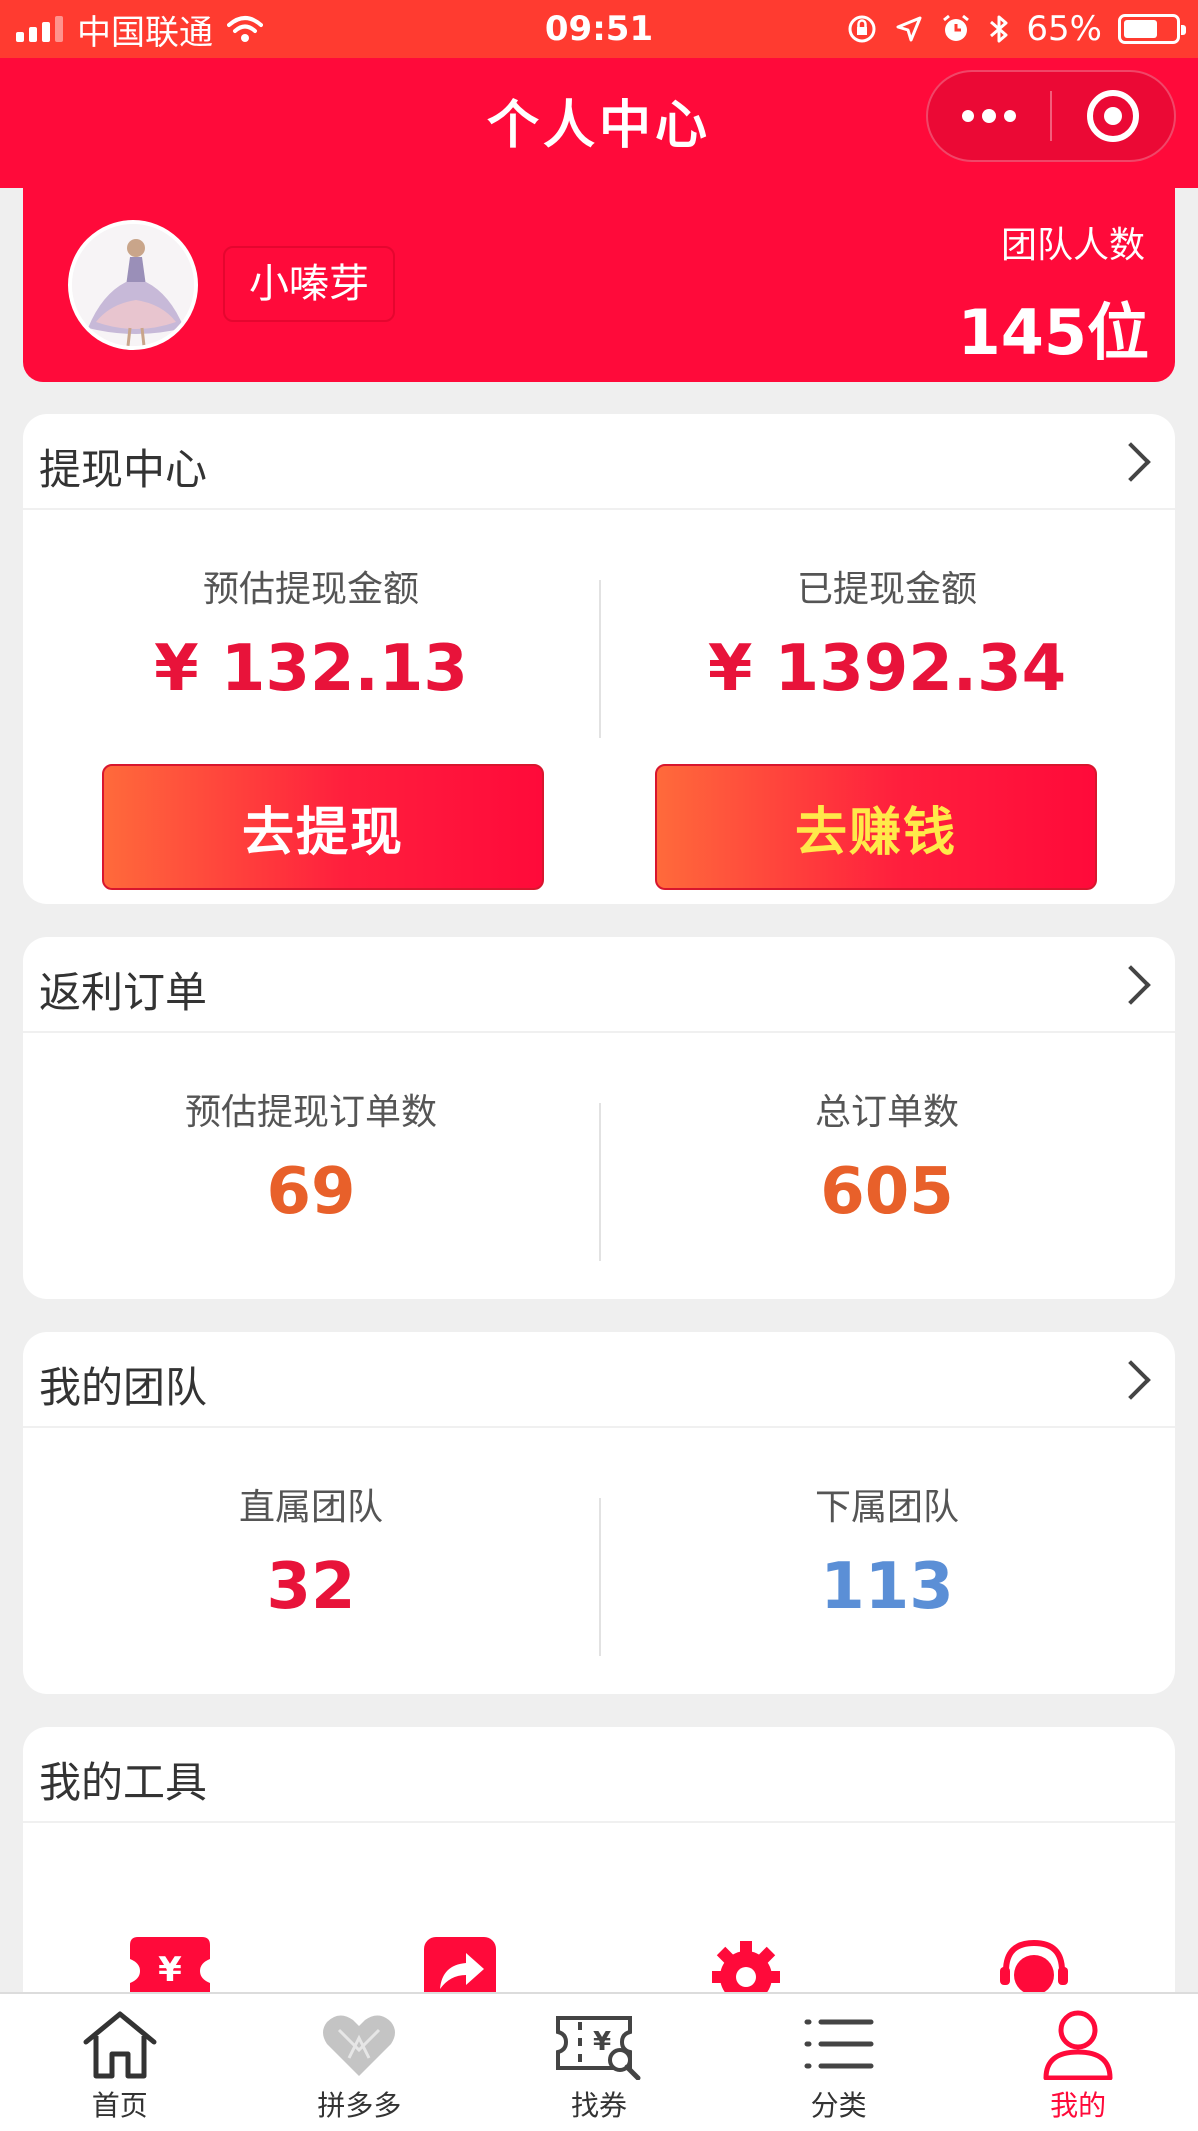 Image resolution: width=1198 pixels, height=2131 pixels. What do you see at coordinates (1078, 2045) in the screenshot?
I see `user-icon` at bounding box center [1078, 2045].